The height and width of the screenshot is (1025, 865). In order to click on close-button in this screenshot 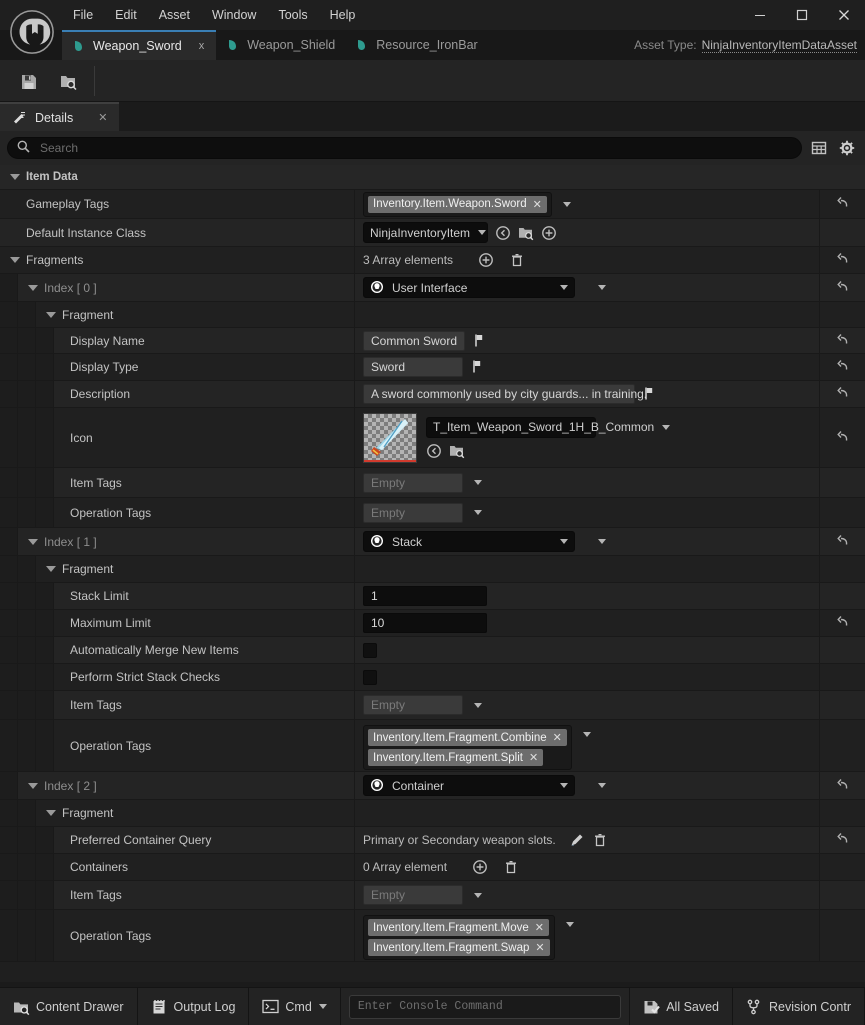, I will do `click(844, 15)`.